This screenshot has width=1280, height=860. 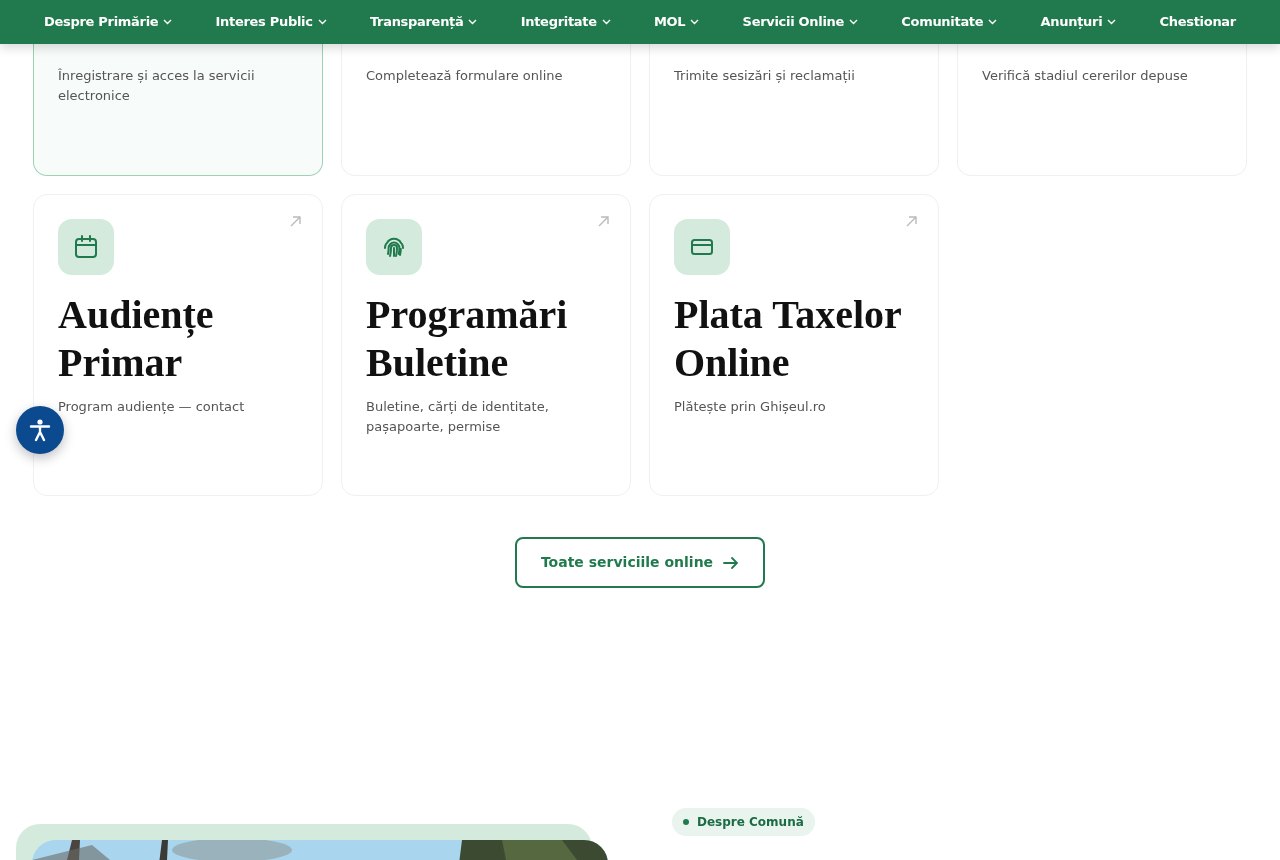 What do you see at coordinates (178, 110) in the screenshot?
I see `service-card: Înregistrare și acces la servicii electronice` at bounding box center [178, 110].